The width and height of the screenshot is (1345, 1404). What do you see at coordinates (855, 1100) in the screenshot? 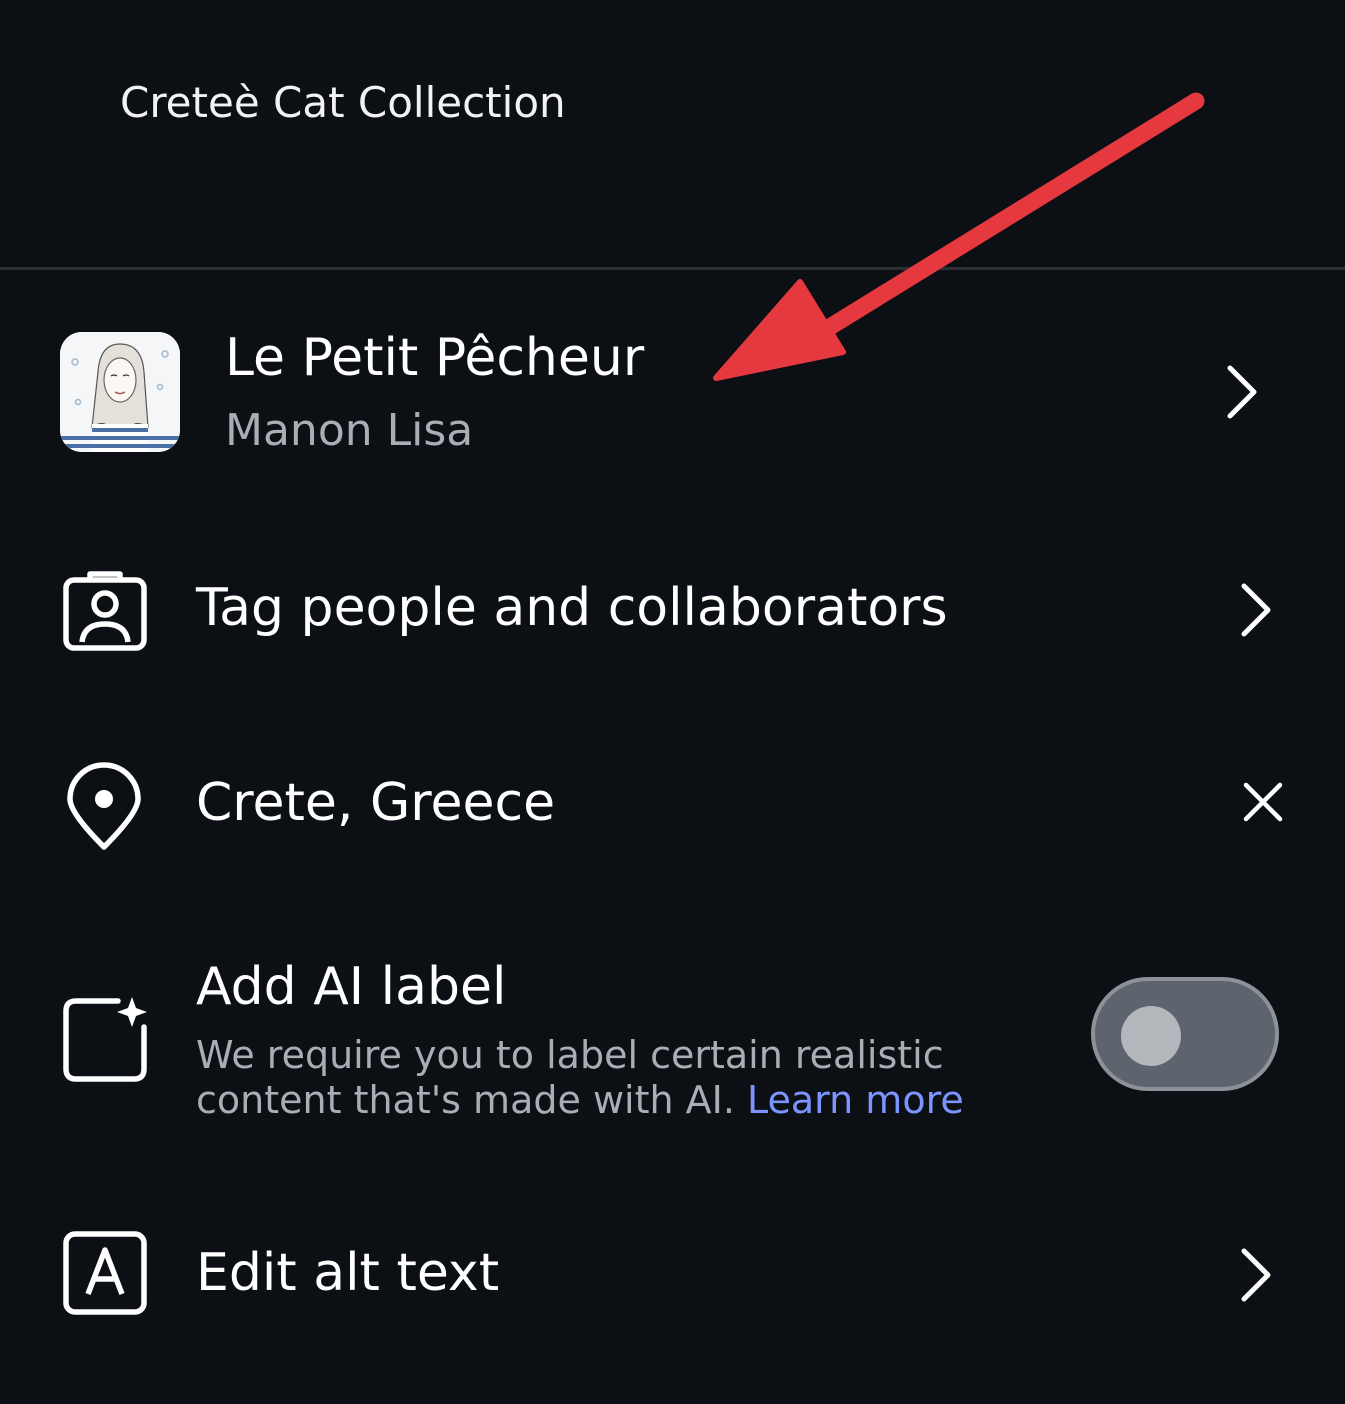
I see `learn-more-link: Learn more` at bounding box center [855, 1100].